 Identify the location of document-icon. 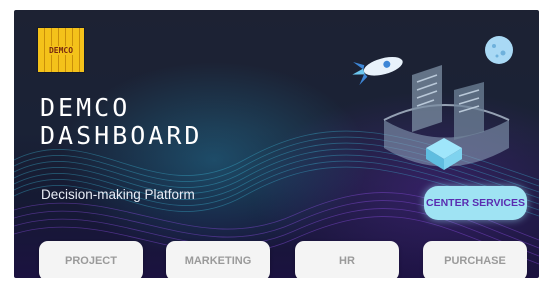
(448, 102).